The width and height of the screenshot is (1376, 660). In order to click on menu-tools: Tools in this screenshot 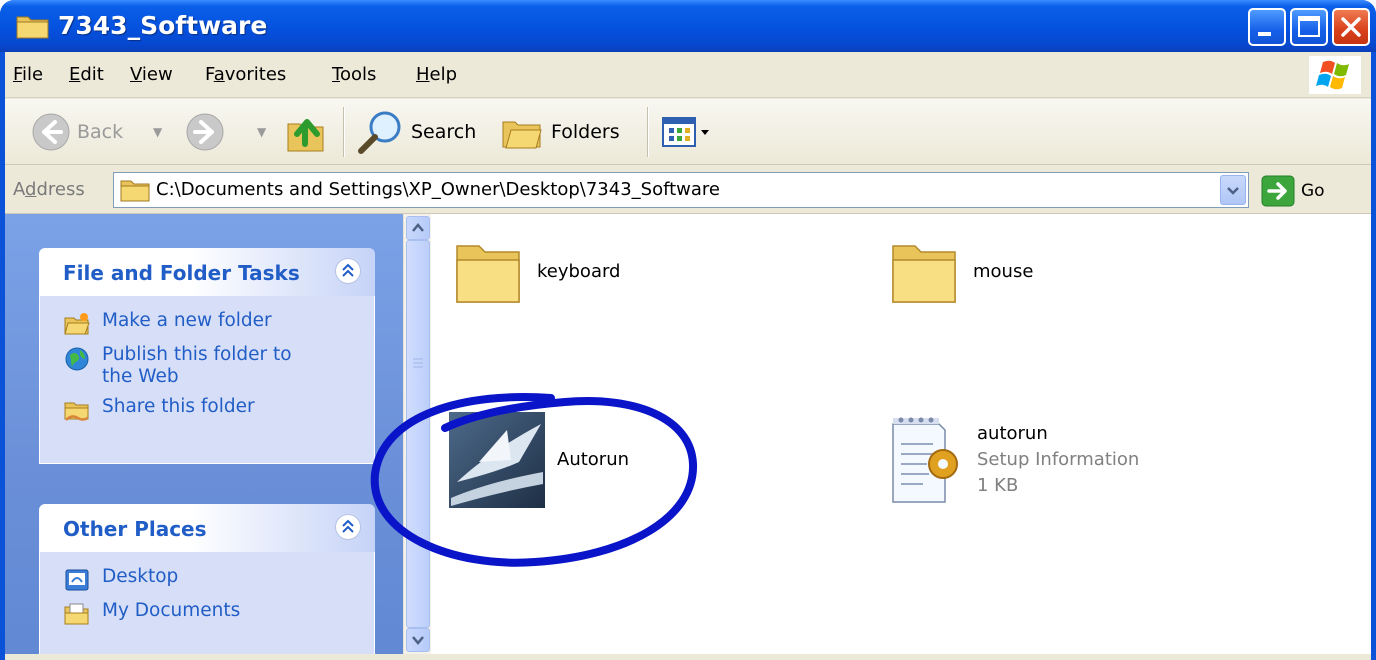, I will do `click(354, 75)`.